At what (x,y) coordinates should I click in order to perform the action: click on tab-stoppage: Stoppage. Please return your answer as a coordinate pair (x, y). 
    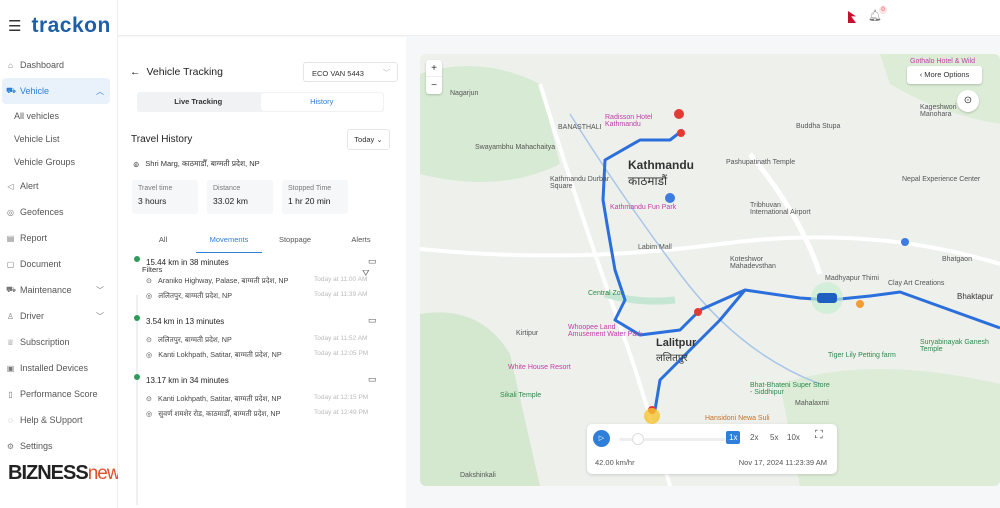
    Looking at the image, I should click on (295, 240).